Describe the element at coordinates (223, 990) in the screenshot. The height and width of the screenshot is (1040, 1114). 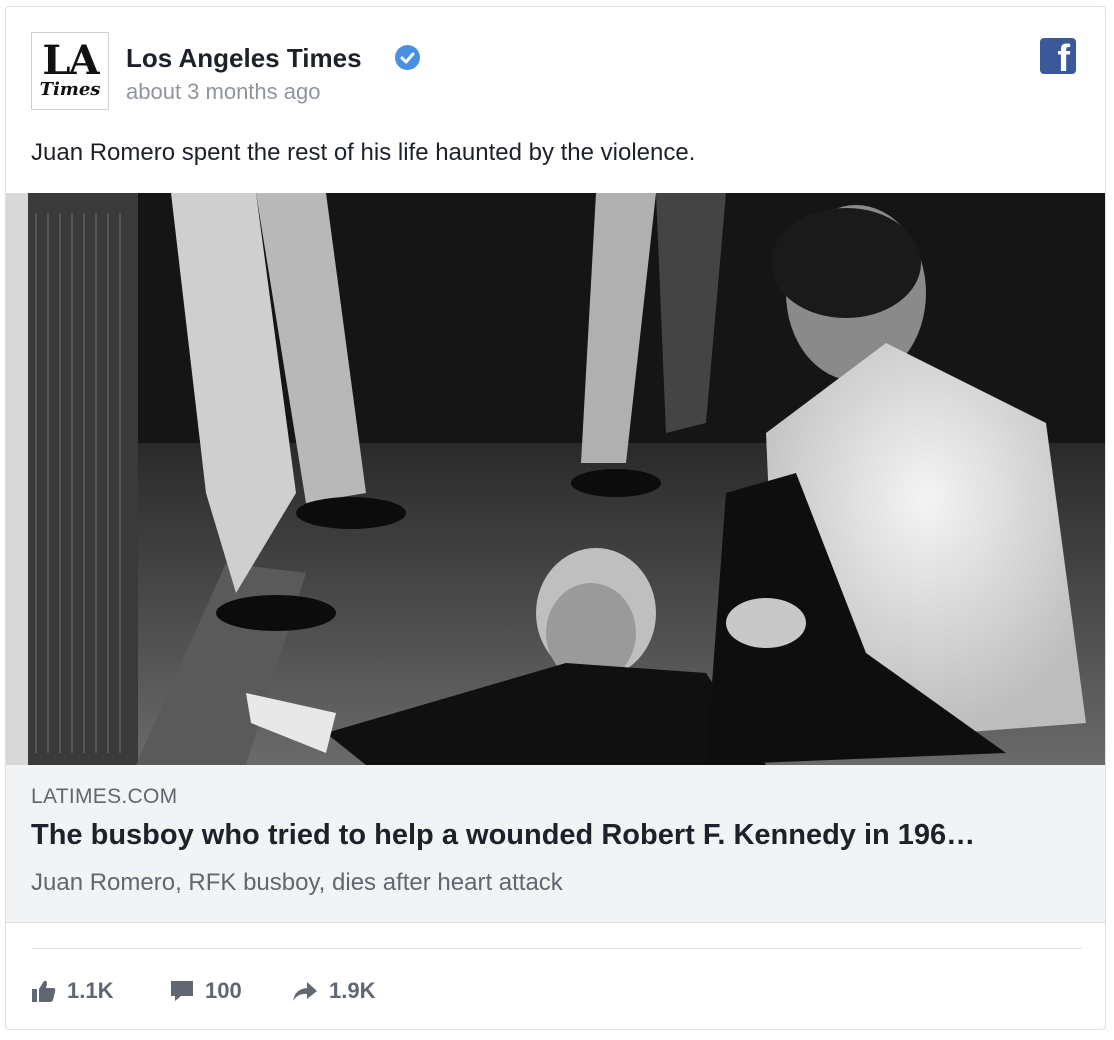
I see `comment-count: 100` at that location.